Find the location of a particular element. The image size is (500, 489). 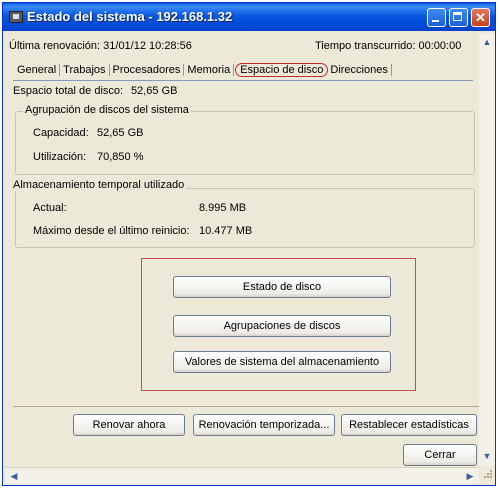

maximize-icon is located at coordinates (457, 16).